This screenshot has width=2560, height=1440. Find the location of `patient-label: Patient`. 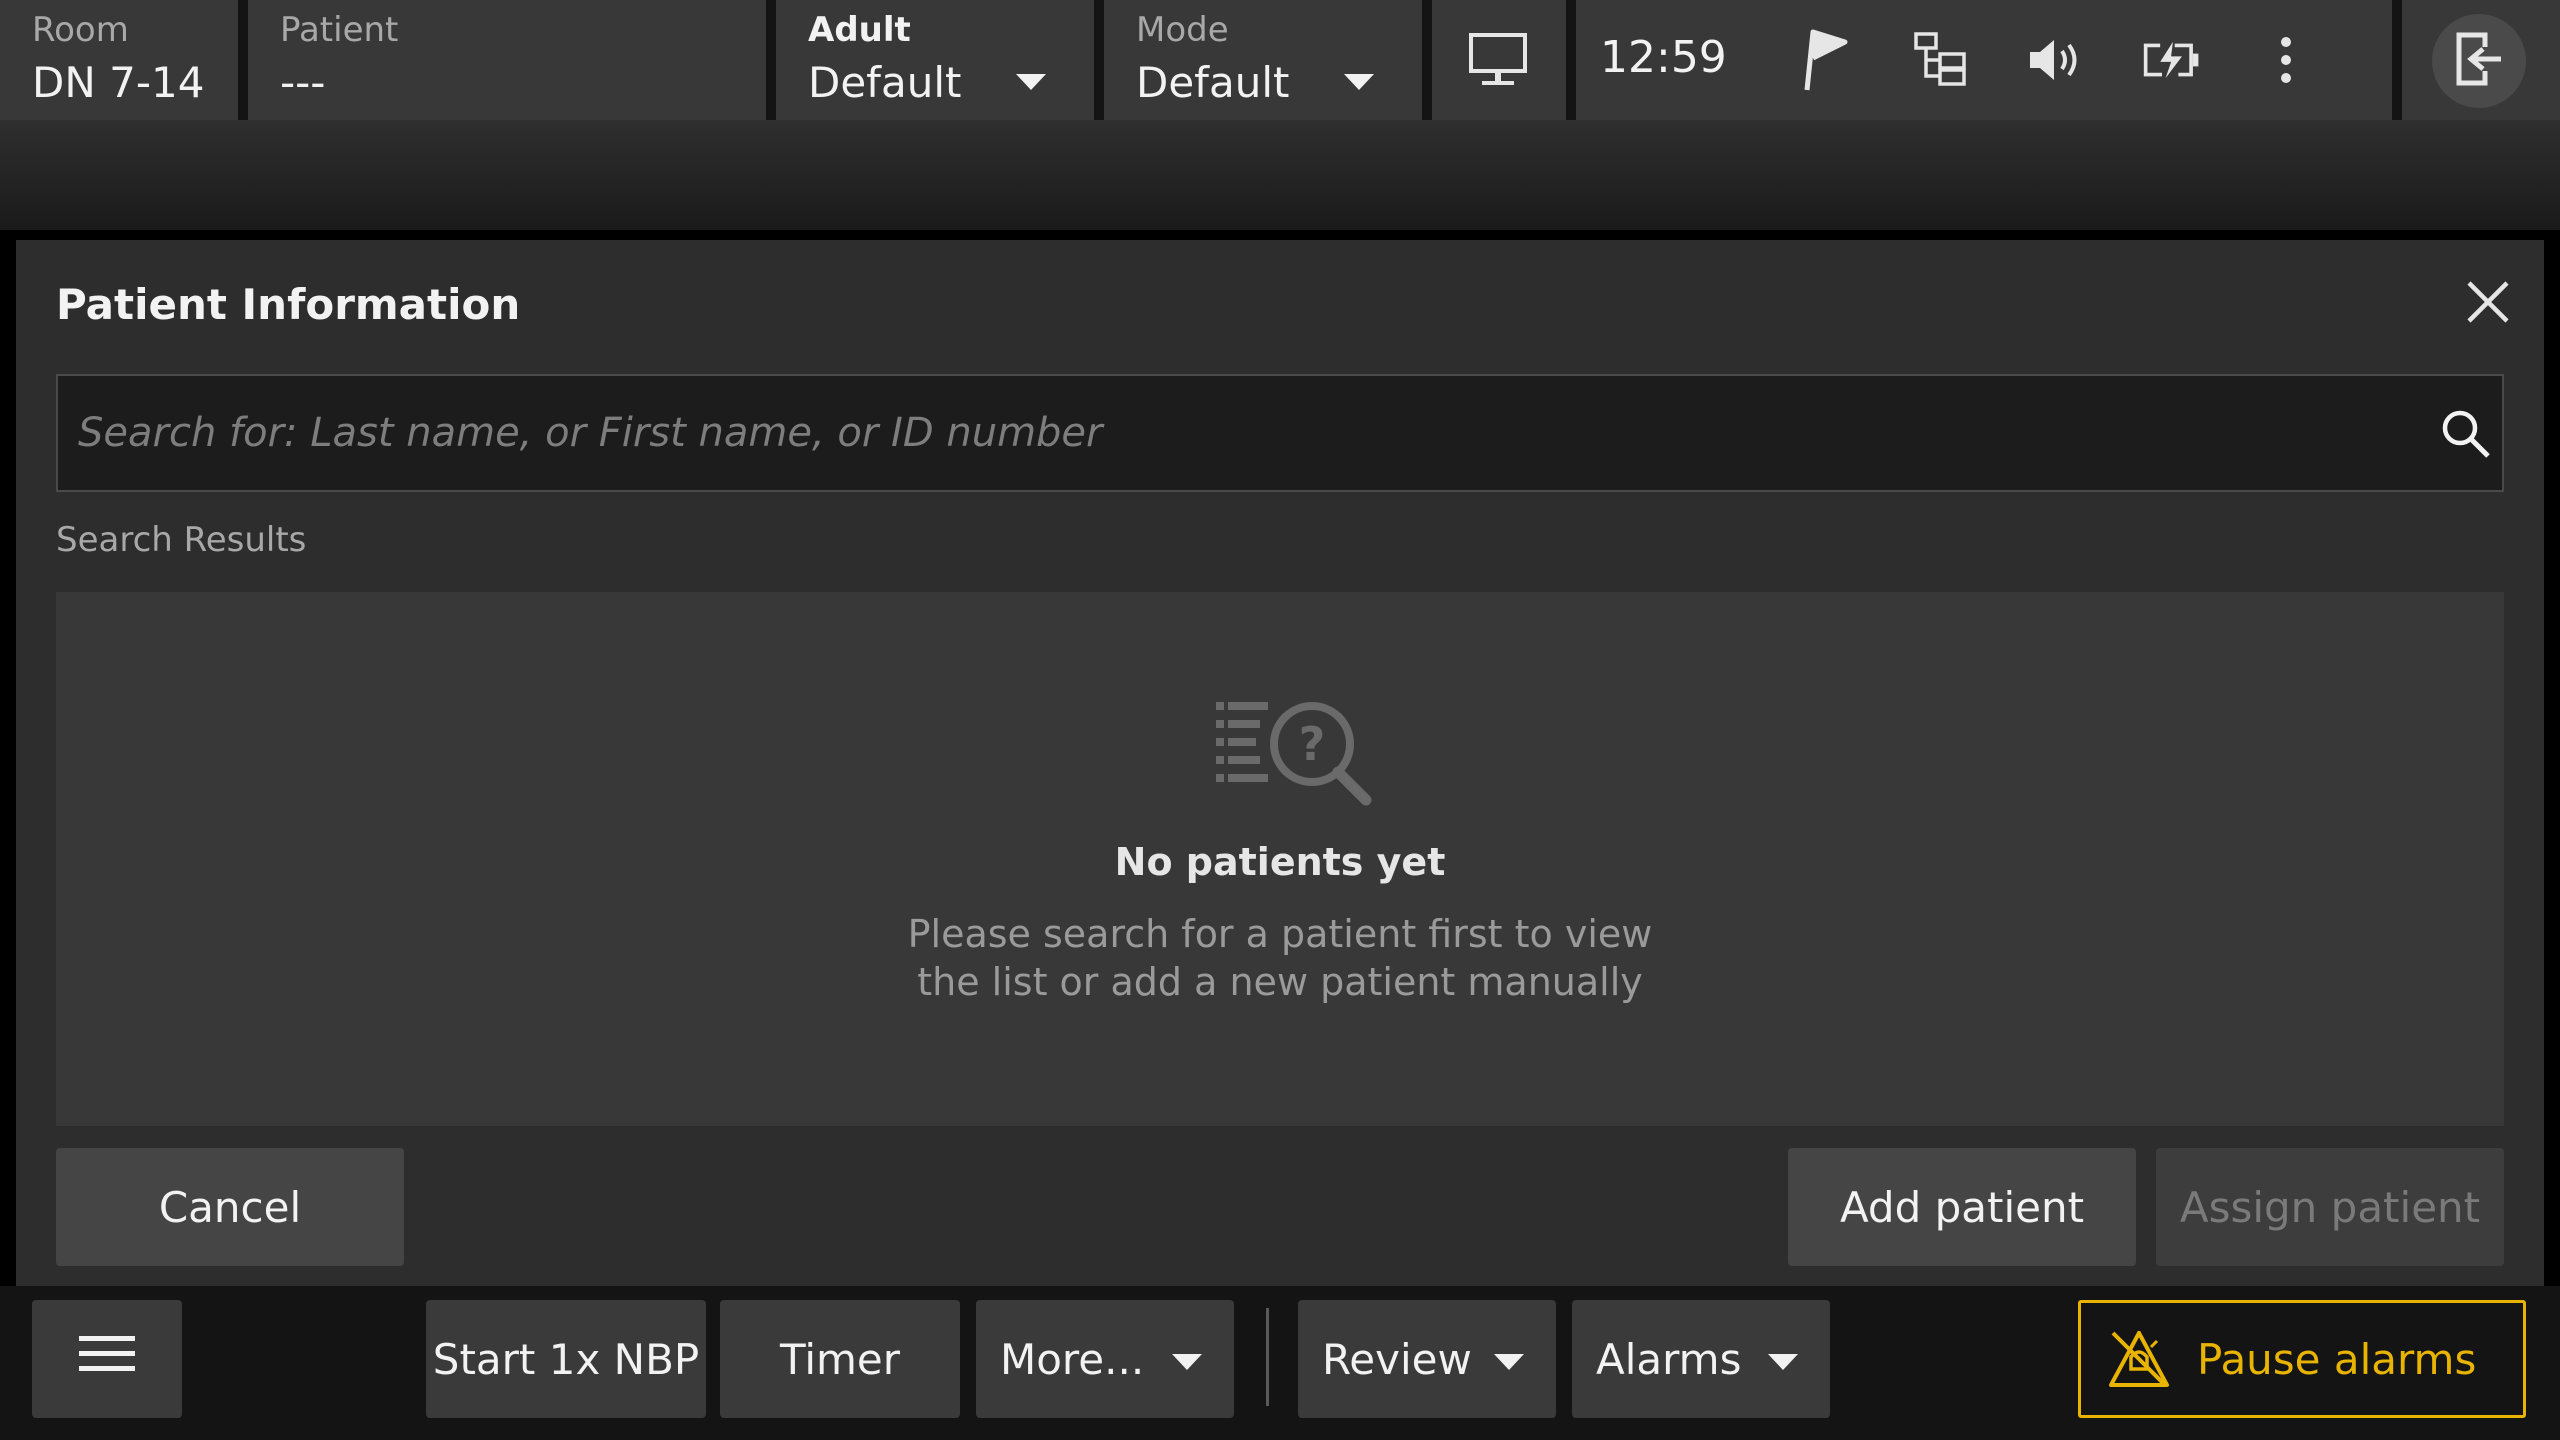

patient-label: Patient is located at coordinates (339, 30).